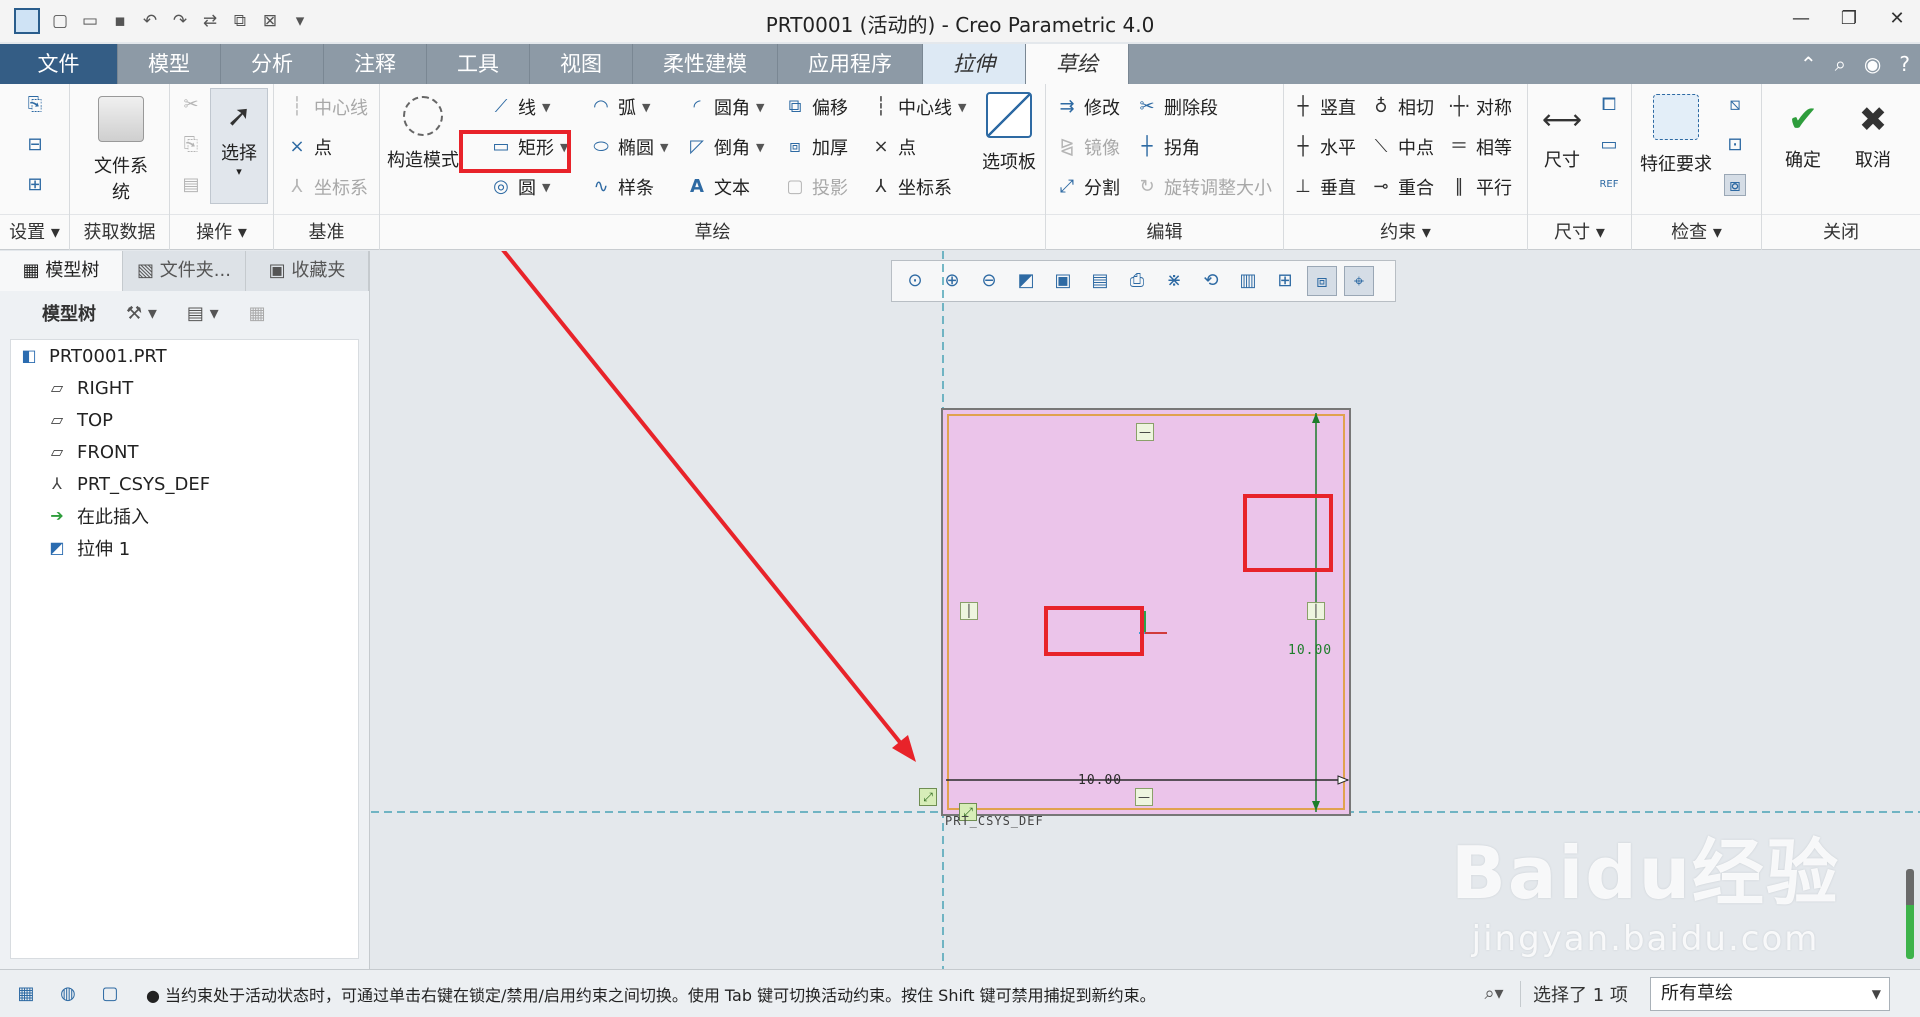  Describe the element at coordinates (962, 107) in the screenshot. I see `centerline-dropdown-icon: ▼` at that location.